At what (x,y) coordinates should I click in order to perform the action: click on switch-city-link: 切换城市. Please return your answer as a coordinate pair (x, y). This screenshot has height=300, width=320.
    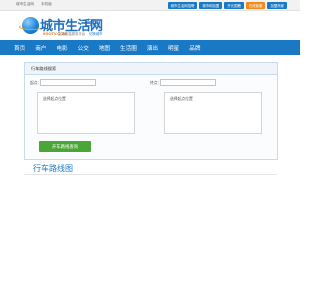
    Looking at the image, I should click on (96, 33).